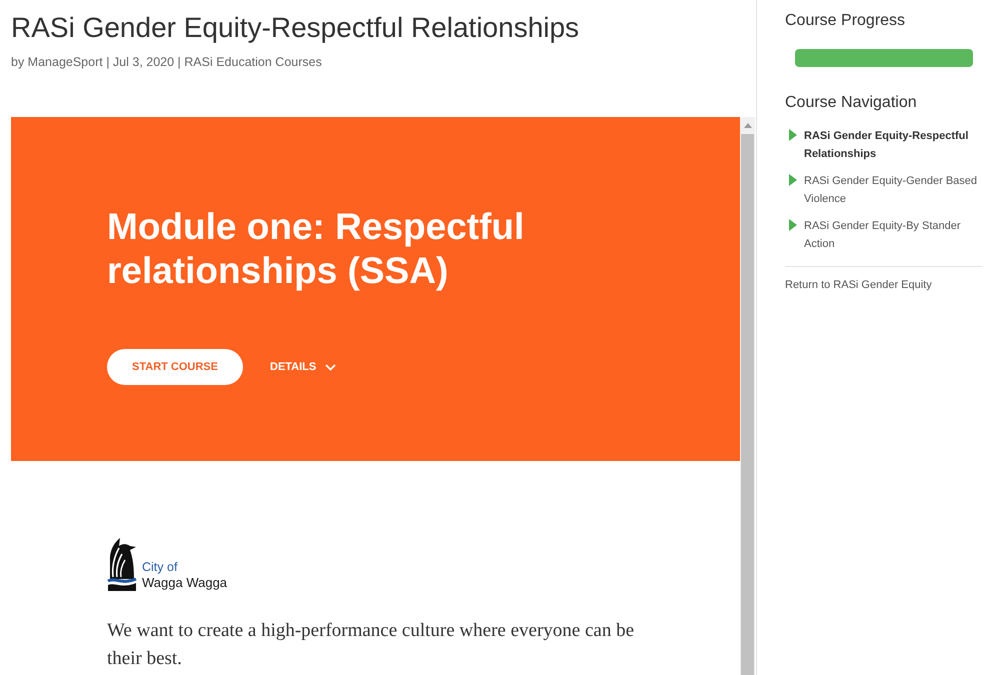 This screenshot has width=994, height=675. Describe the element at coordinates (295, 28) in the screenshot. I see `post-title: RASi Gender Equity-Respectful Relationships` at that location.